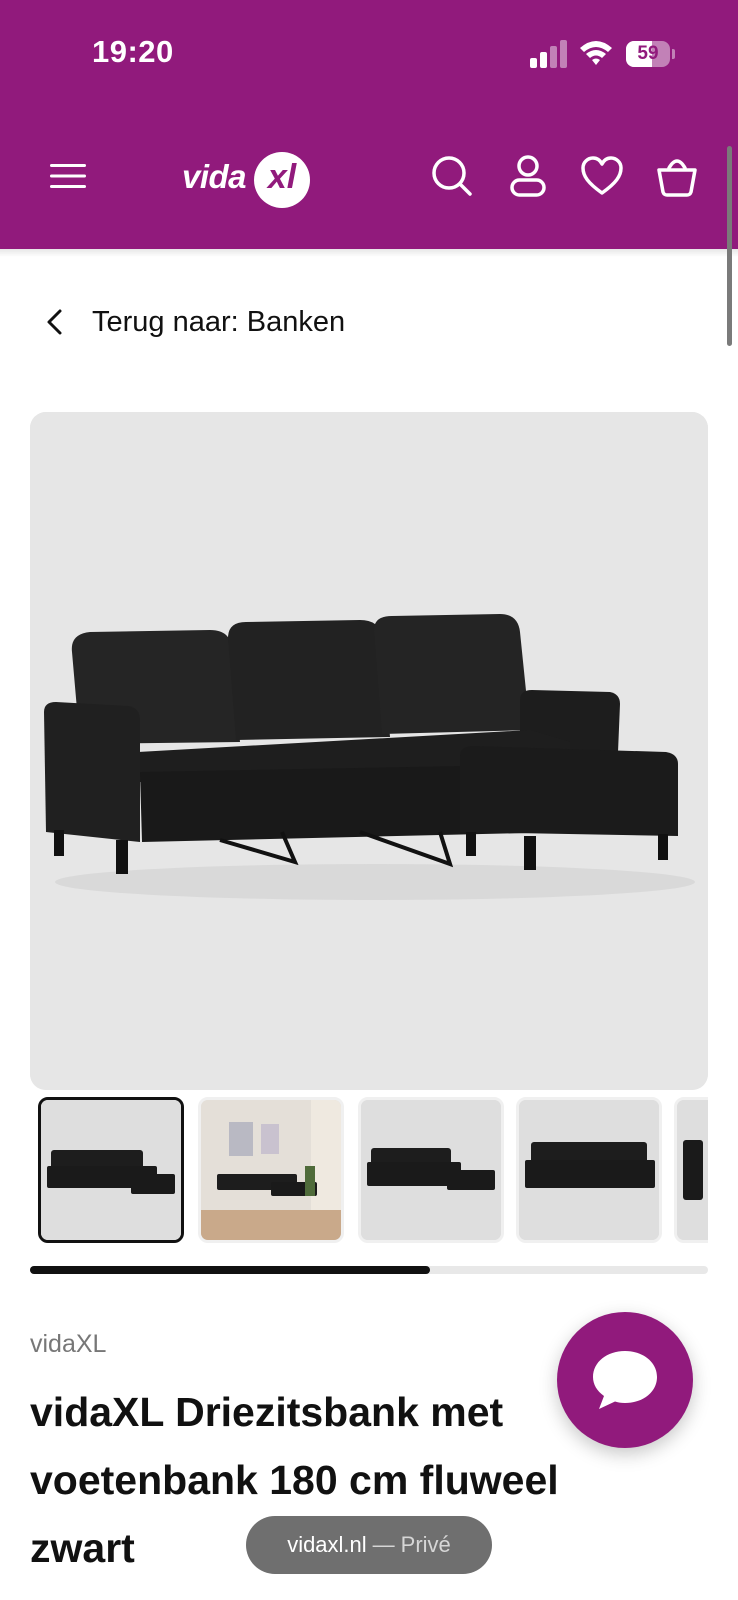 Image resolution: width=738 pixels, height=1600 pixels. Describe the element at coordinates (230, 1270) in the screenshot. I see `gallery-scroll-progress-fill` at that location.